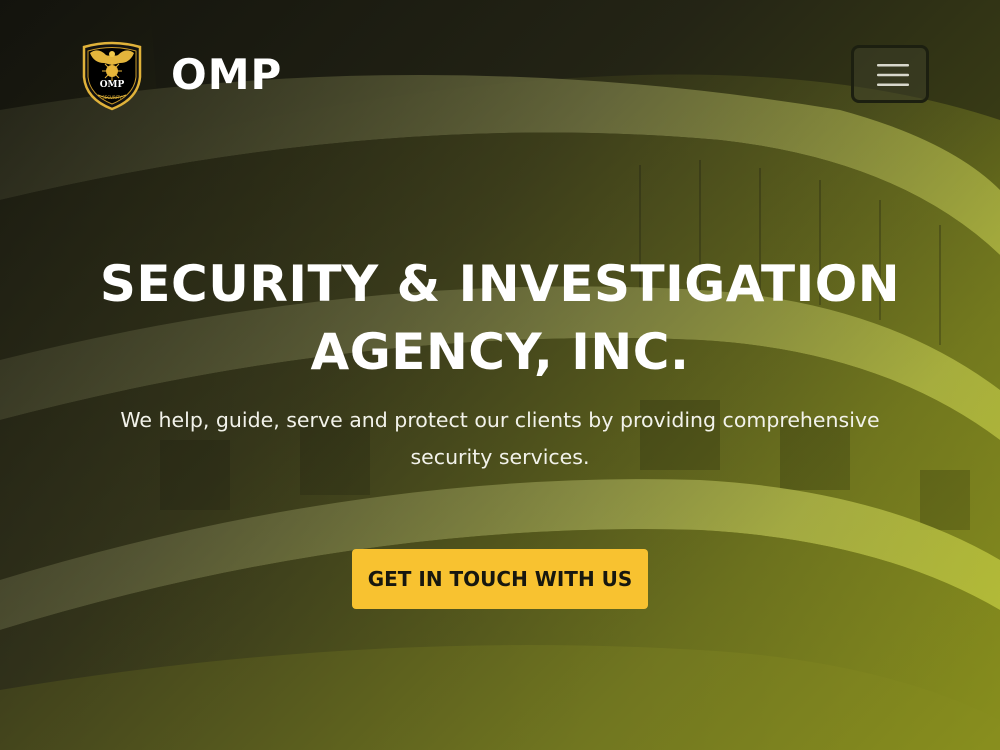  I want to click on eagle-shield-logo-icon: OMP SECURITY, so click(112, 76).